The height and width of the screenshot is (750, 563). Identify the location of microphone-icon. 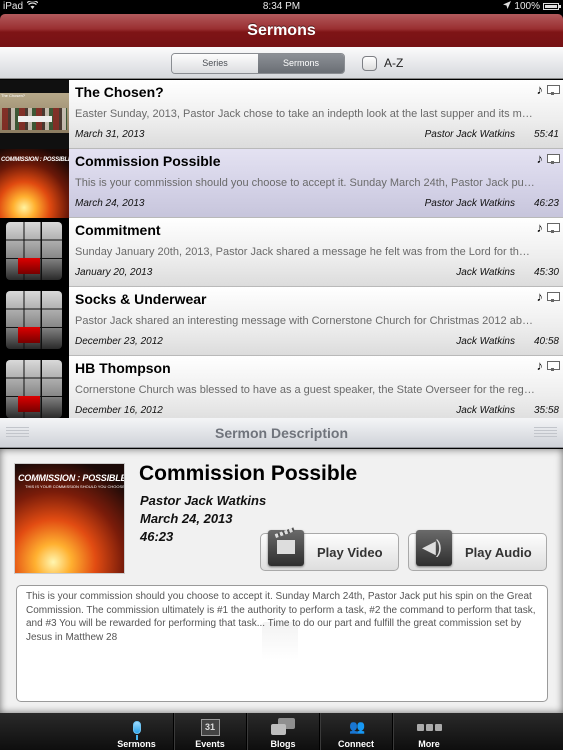
(136, 730).